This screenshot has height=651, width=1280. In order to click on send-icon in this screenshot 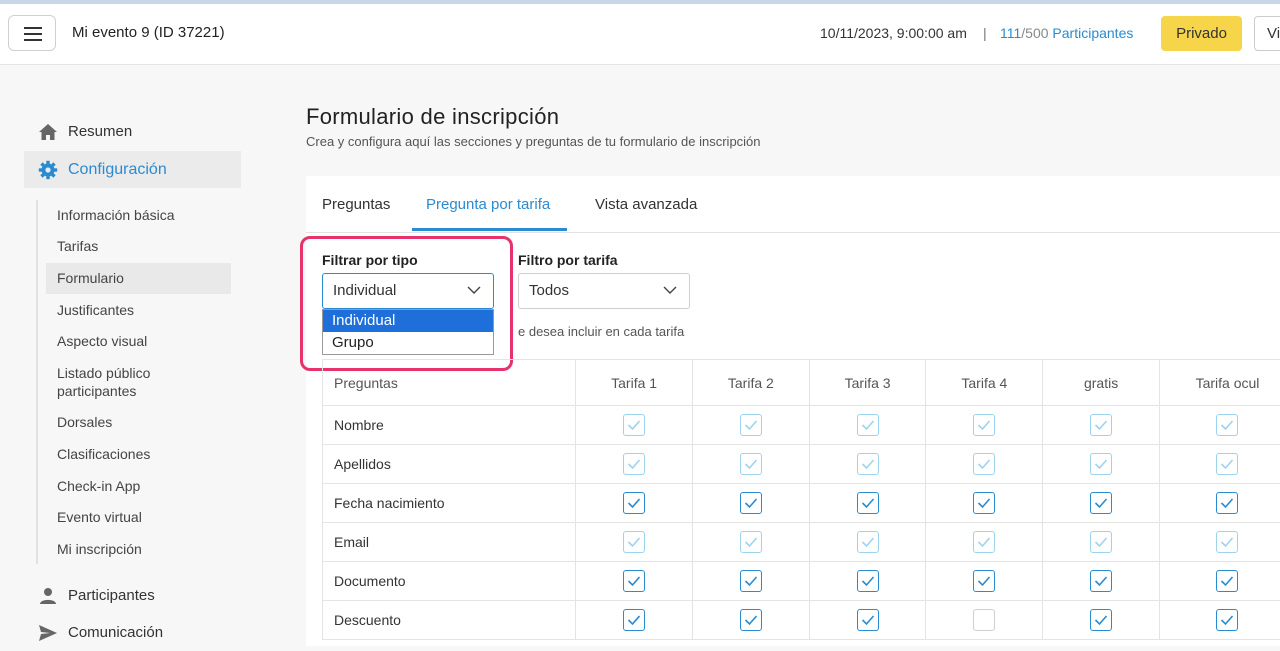, I will do `click(48, 633)`.